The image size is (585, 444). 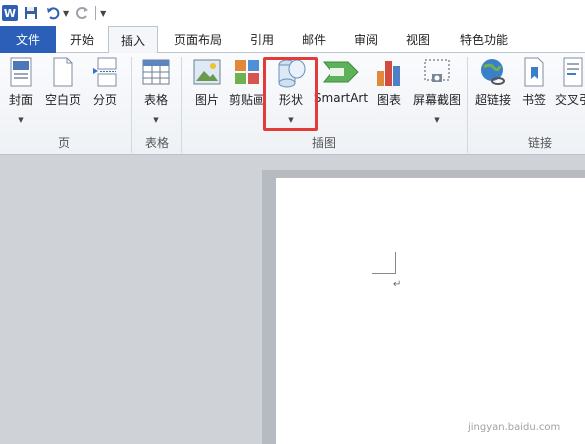 I want to click on clip-art-label: 剪贴画, so click(x=247, y=100).